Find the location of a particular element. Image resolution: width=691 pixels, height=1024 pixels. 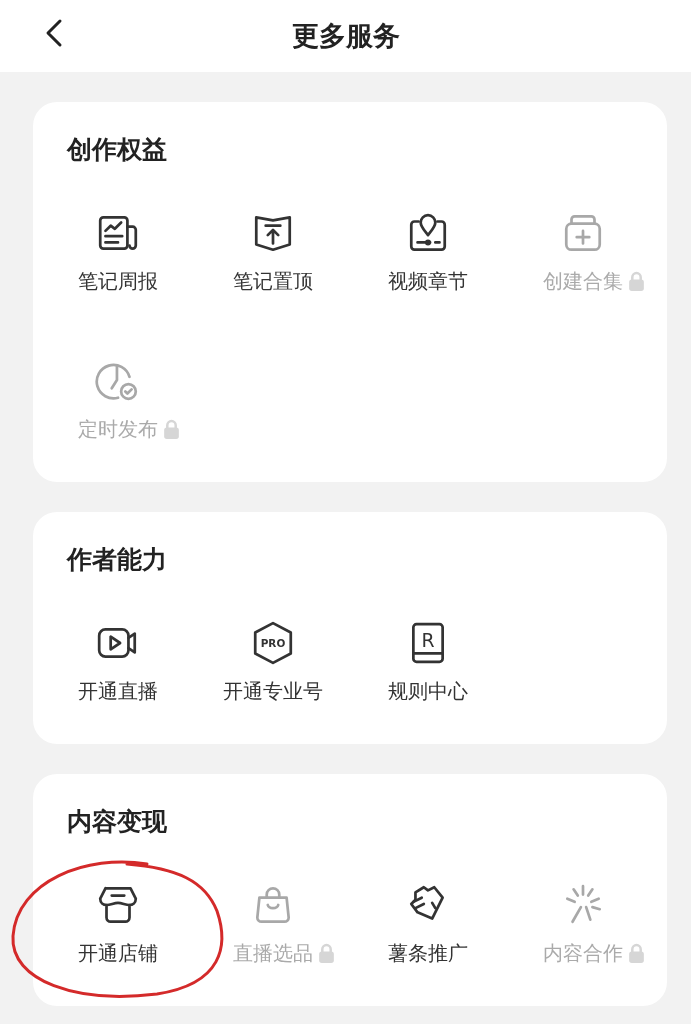

service-label: 笔记置顶 is located at coordinates (272, 281).